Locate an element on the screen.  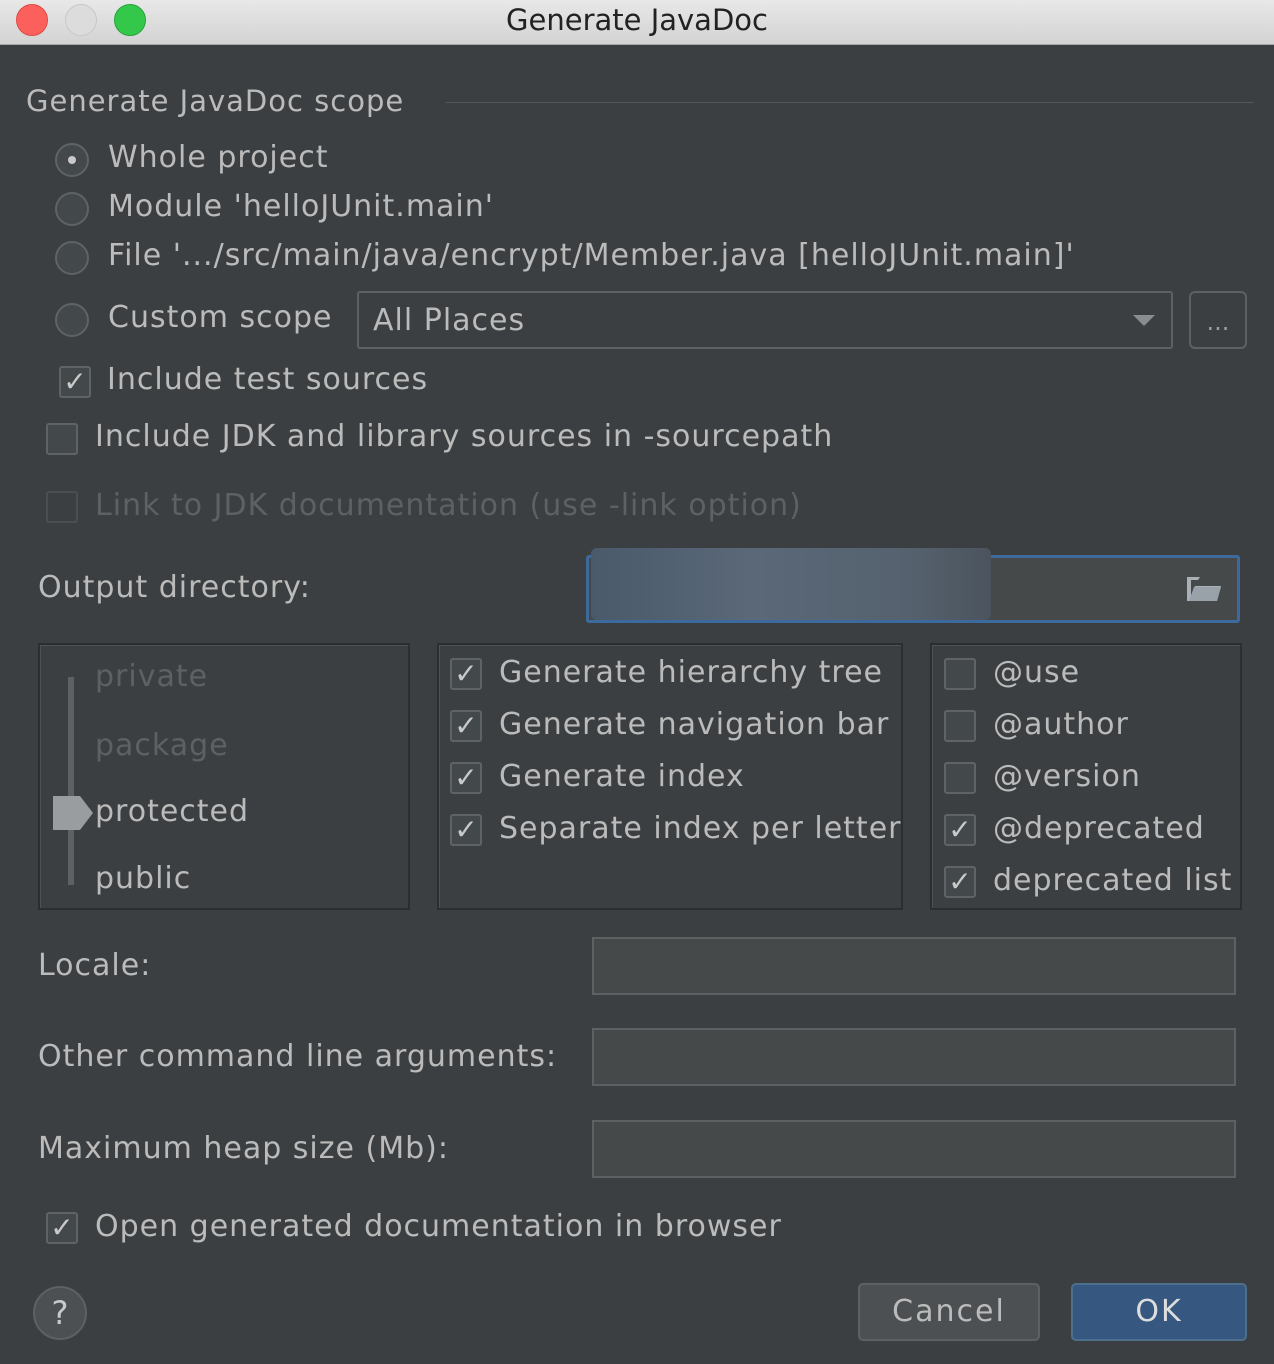
checkbox-label: Include test sources is located at coordinates (268, 379).